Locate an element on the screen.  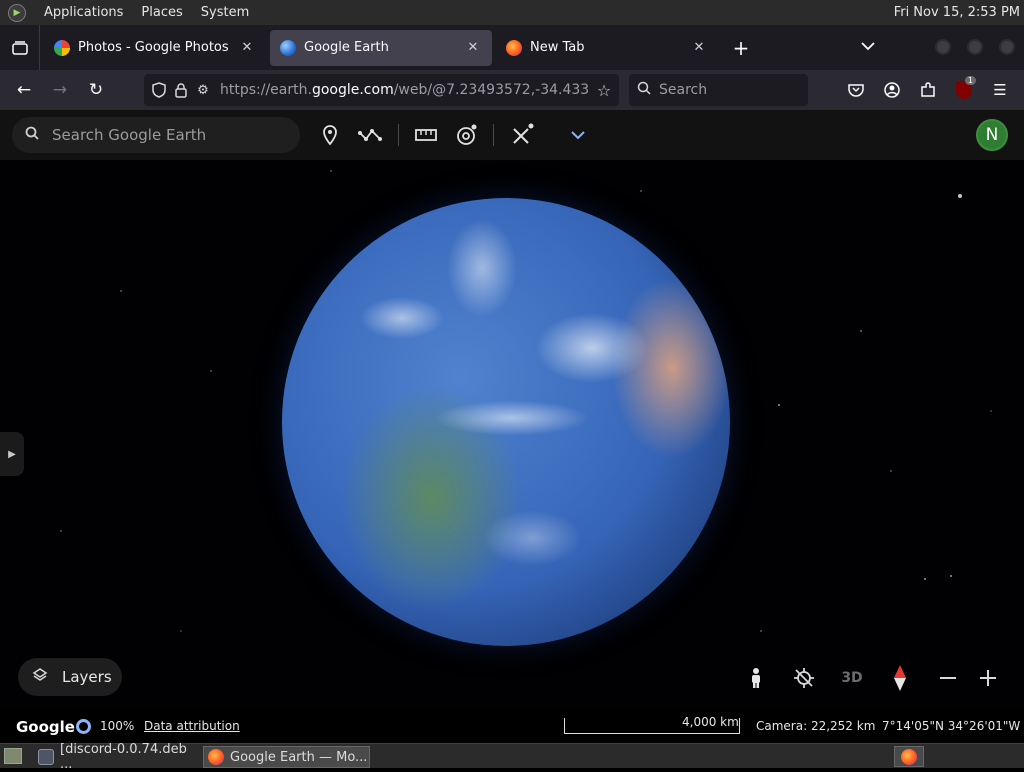
tab-title: Photos - Google Photos is located at coordinates (153, 47).